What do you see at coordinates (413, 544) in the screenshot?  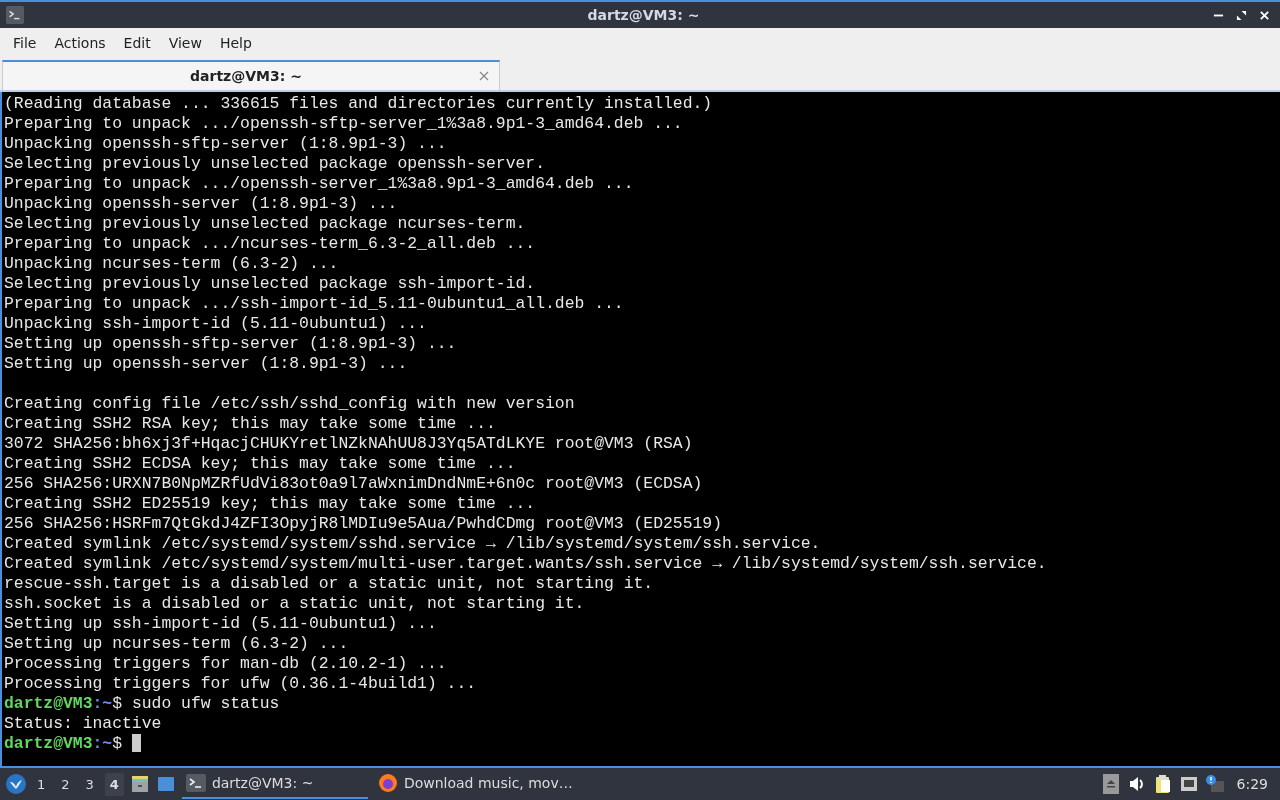 I see `terminal-line: Created symlink /etc/systemd/system/sshd.service → /lib/systemd/system/ssh.service.` at bounding box center [413, 544].